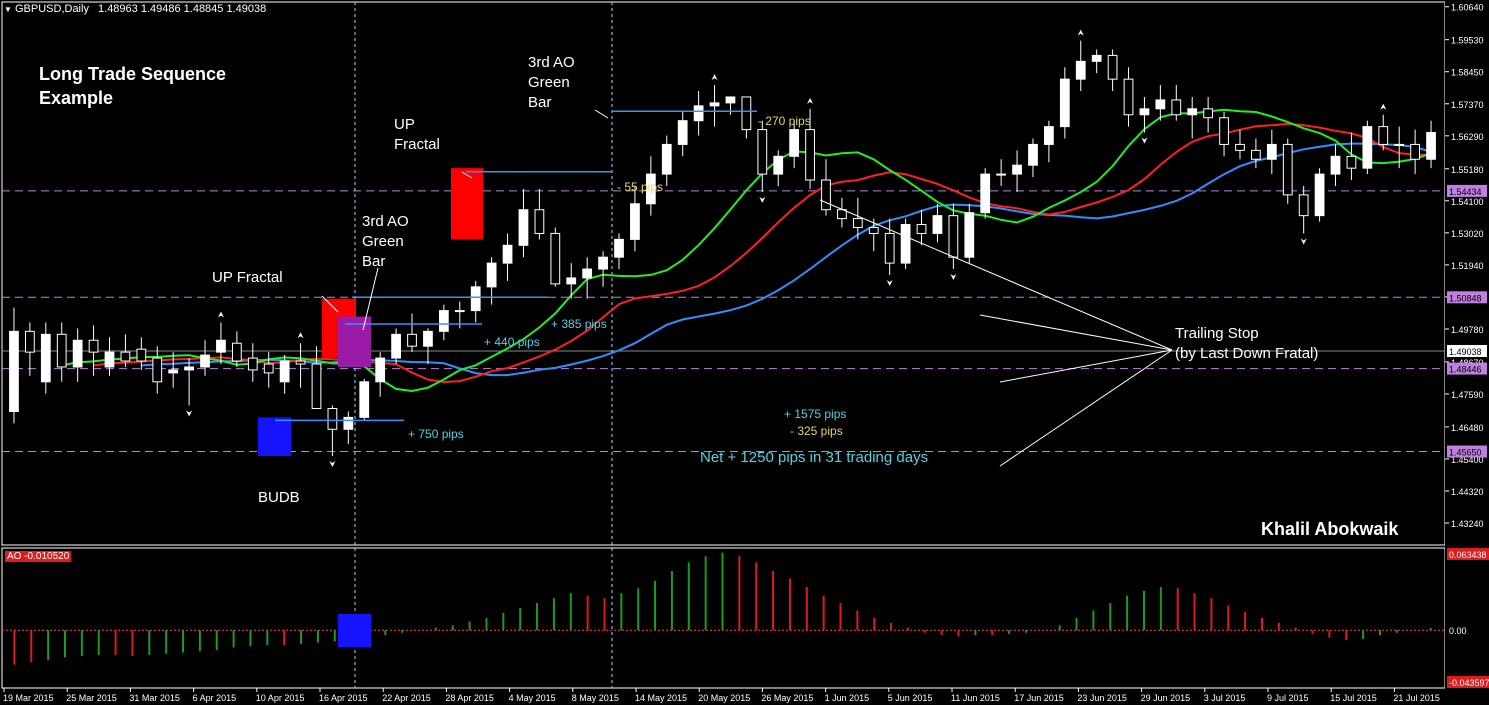  Describe the element at coordinates (1467, 234) in the screenshot. I see `price-tick-label: 1.53020` at that location.